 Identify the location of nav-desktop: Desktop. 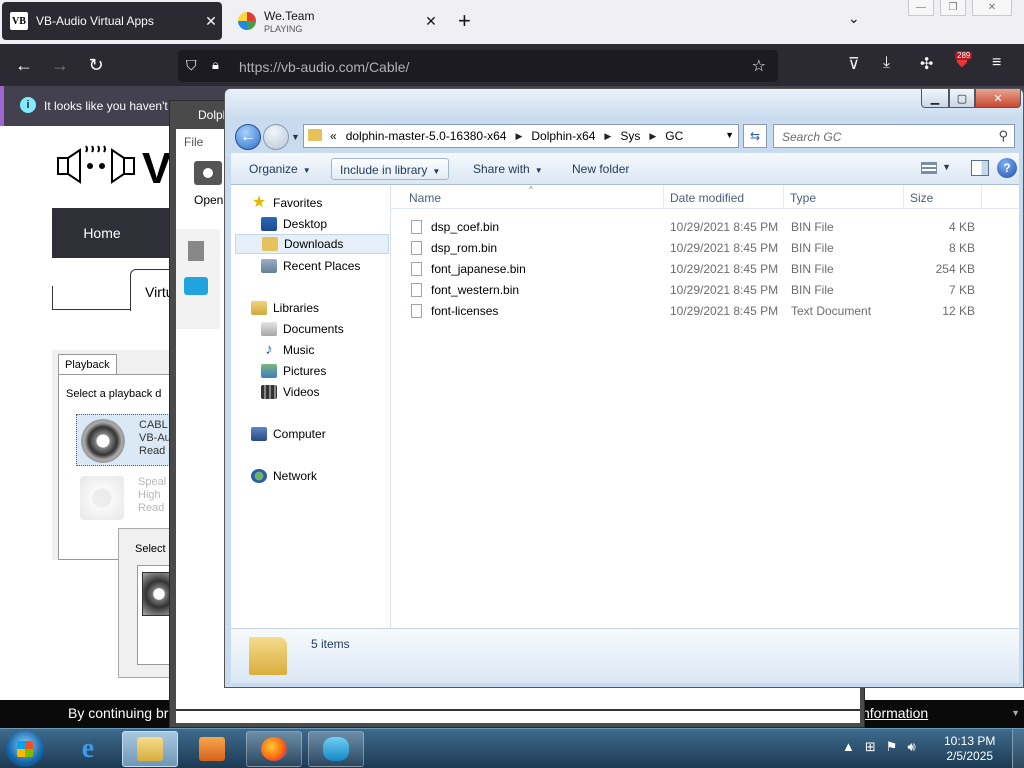
(294, 224).